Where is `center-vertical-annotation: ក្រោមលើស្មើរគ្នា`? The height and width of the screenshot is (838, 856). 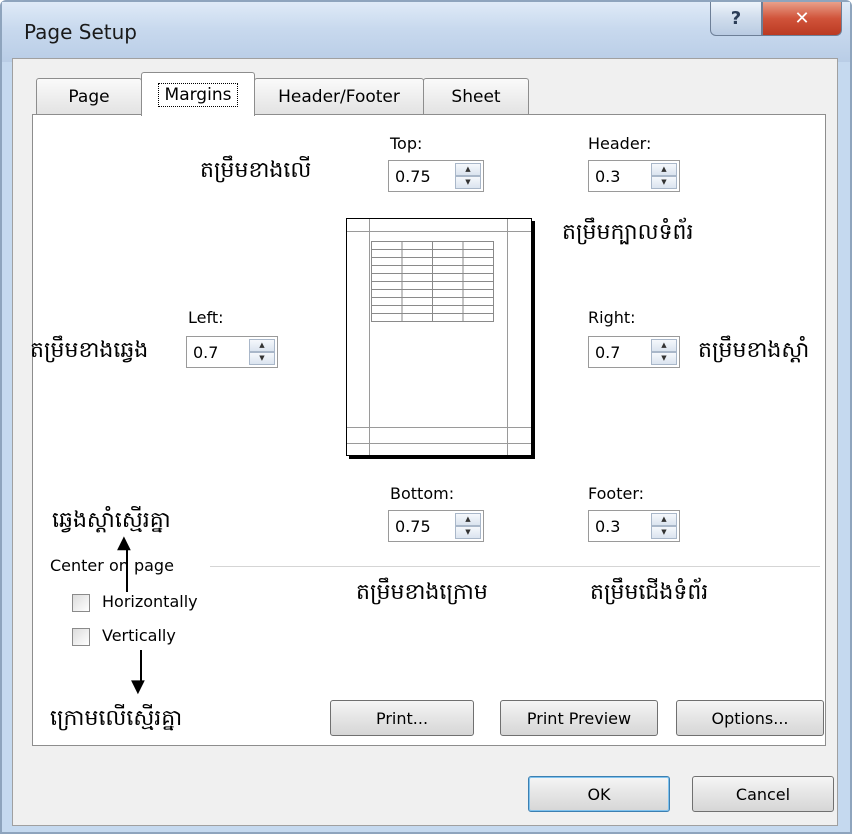
center-vertical-annotation: ក្រោមលើស្មើរគ្នា is located at coordinates (116, 718).